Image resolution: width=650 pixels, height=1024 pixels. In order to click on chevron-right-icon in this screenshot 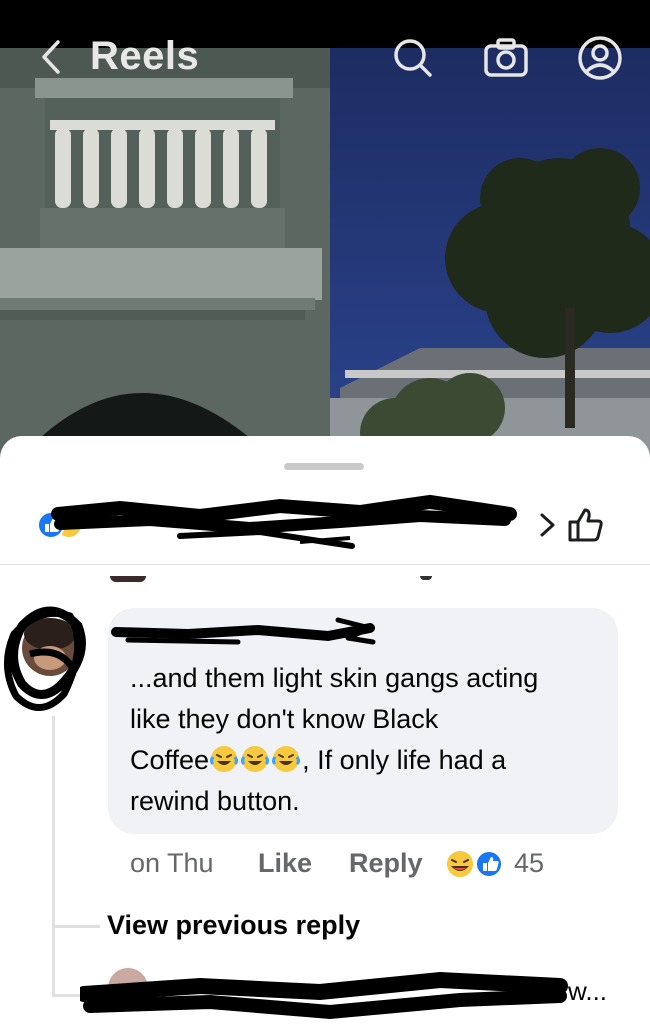, I will do `click(548, 525)`.